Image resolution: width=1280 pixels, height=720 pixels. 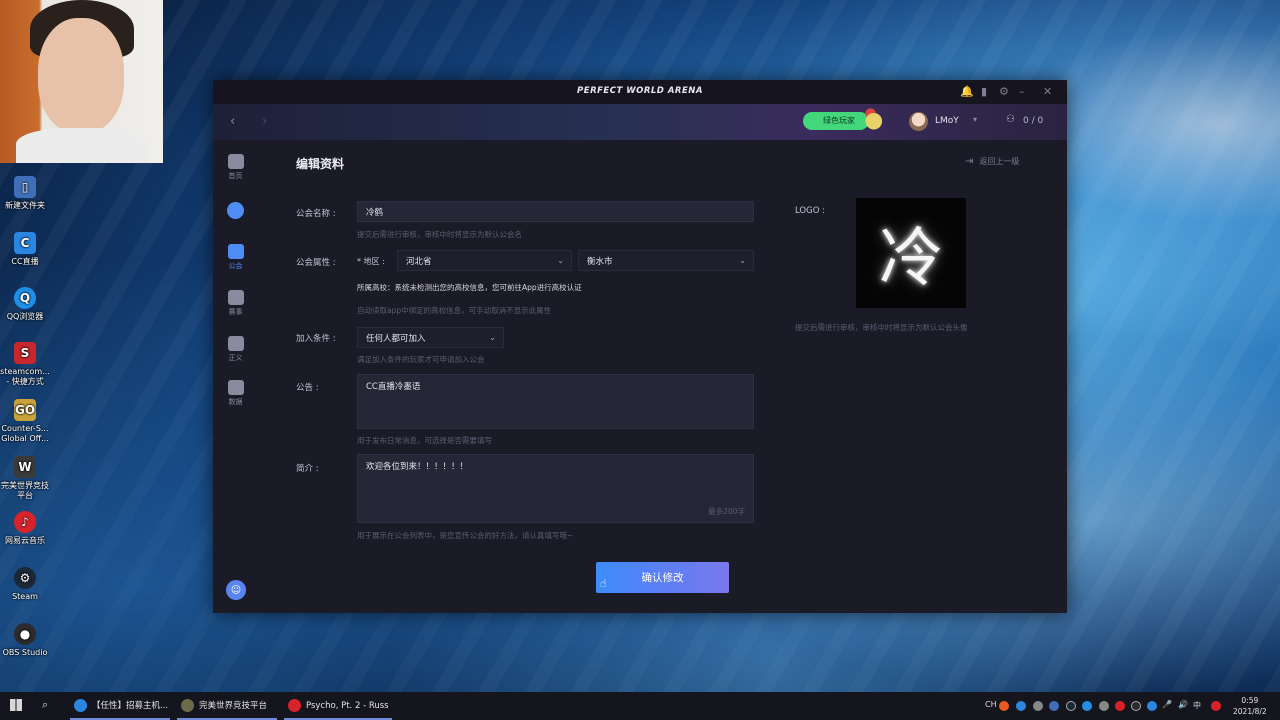 What do you see at coordinates (25, 187) in the screenshot?
I see `folder-icon: ▯` at bounding box center [25, 187].